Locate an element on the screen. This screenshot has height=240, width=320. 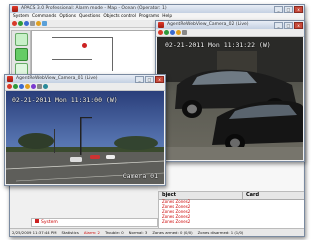
status-alarm: Alarm: 2 is located at coordinates (92, 232).